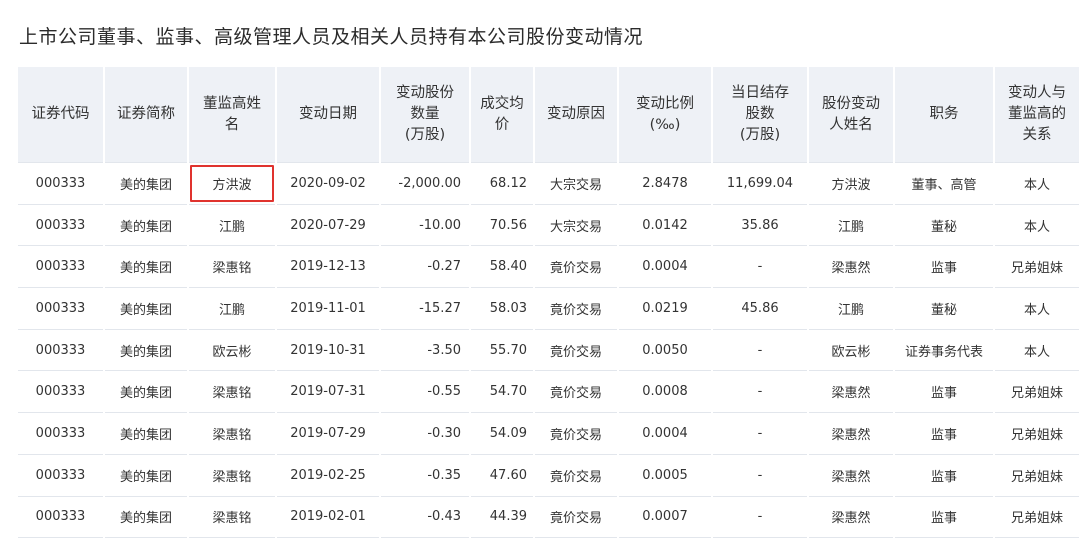 Image resolution: width=1080 pixels, height=538 pixels. I want to click on col-closing-shares-header: 当日结存 股数 (万股), so click(760, 115).